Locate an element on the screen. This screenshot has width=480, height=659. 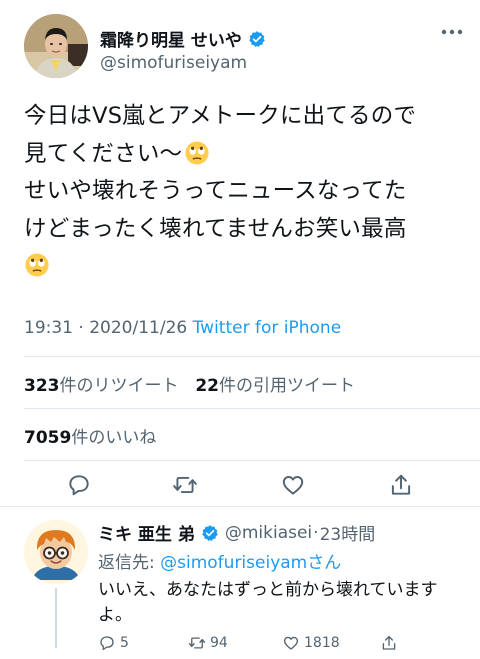
reply-to-line: 返信先: @simofuriseiyamさん is located at coordinates (219, 560).